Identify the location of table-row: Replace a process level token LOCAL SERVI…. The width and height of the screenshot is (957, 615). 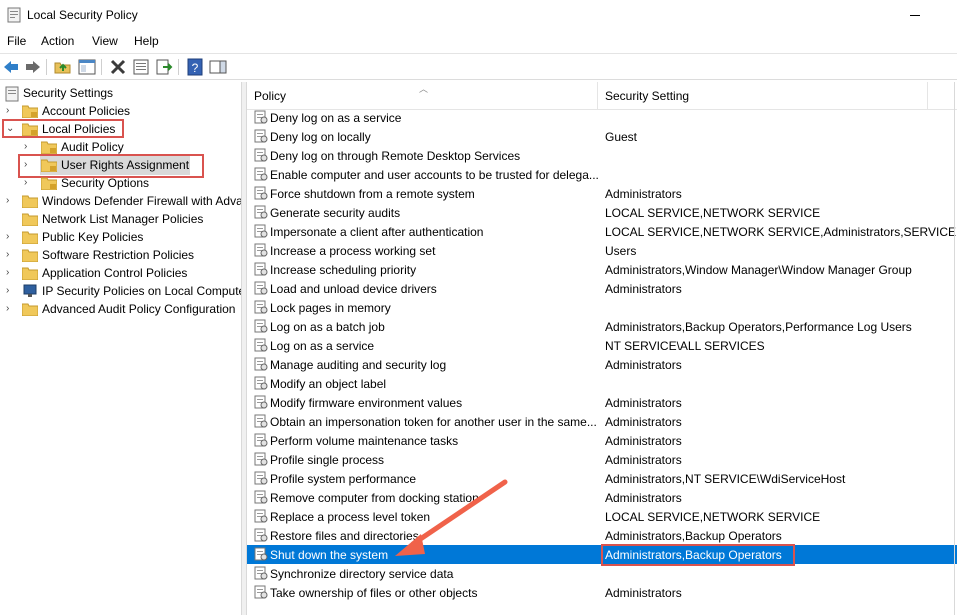
(602, 516).